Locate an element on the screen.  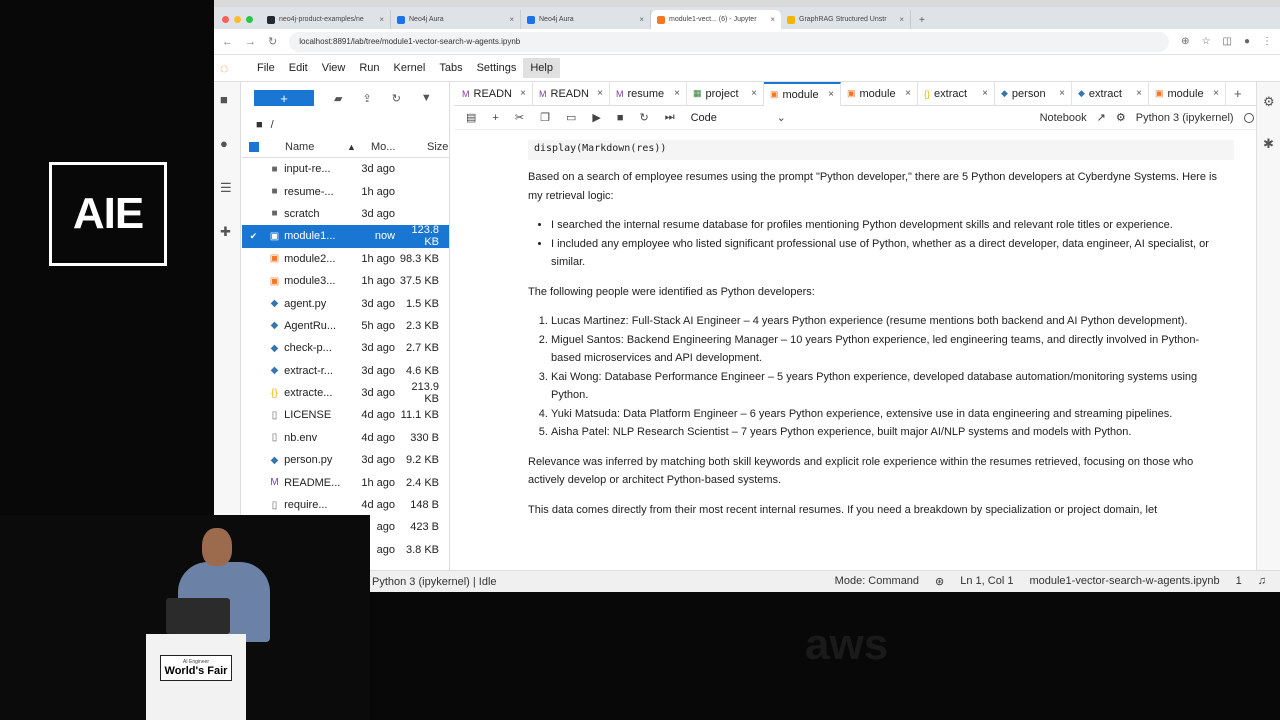
chevron-down-icon: ⌄ is located at coordinates (781, 117).